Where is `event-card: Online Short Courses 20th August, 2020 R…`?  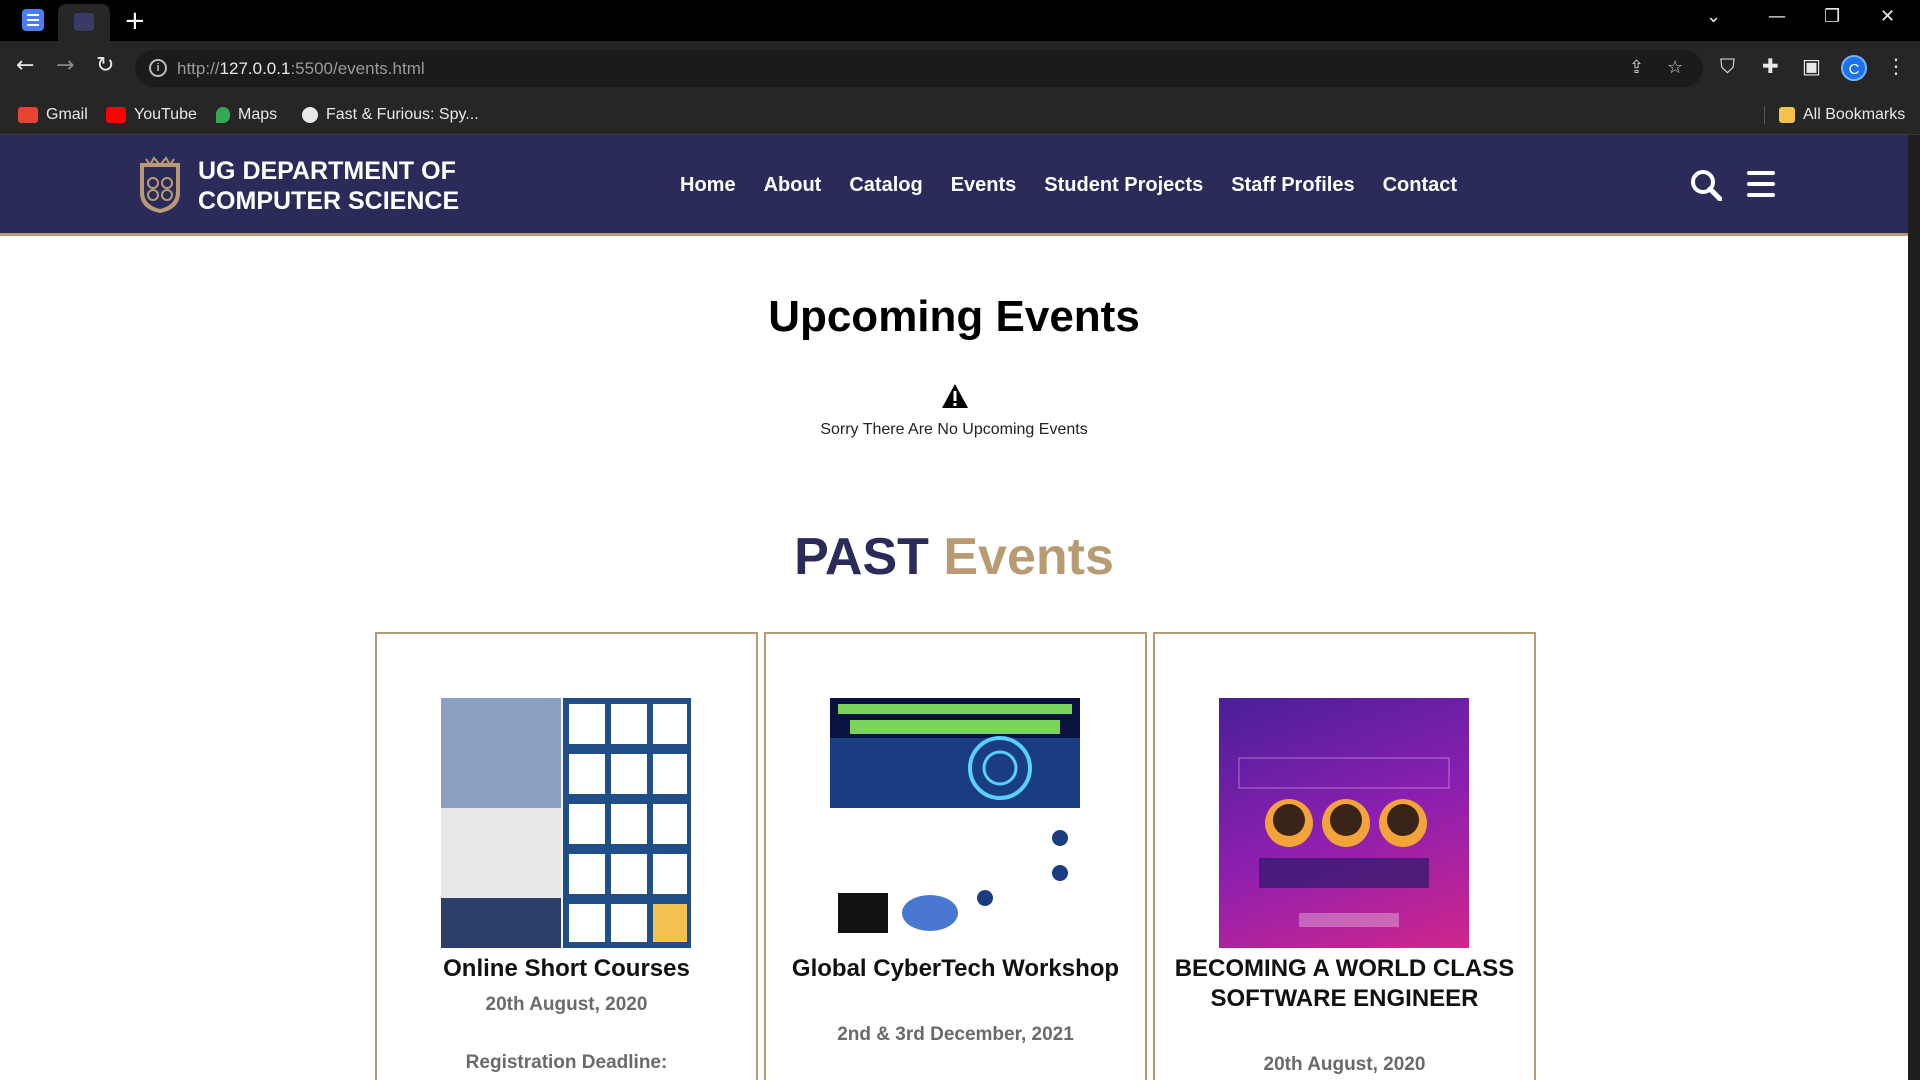 event-card: Online Short Courses 20th August, 2020 R… is located at coordinates (566, 856).